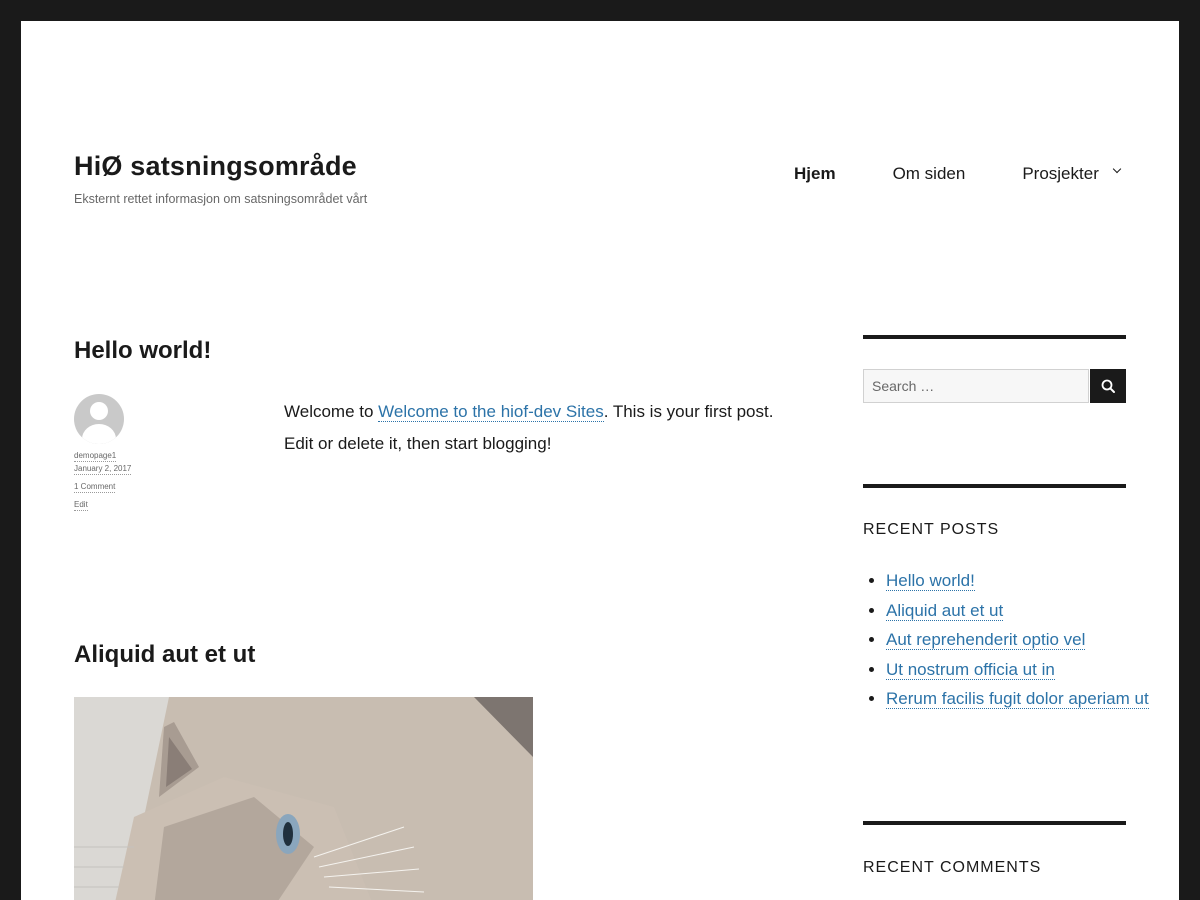  I want to click on post-comments-link: 1 Comment, so click(95, 487).